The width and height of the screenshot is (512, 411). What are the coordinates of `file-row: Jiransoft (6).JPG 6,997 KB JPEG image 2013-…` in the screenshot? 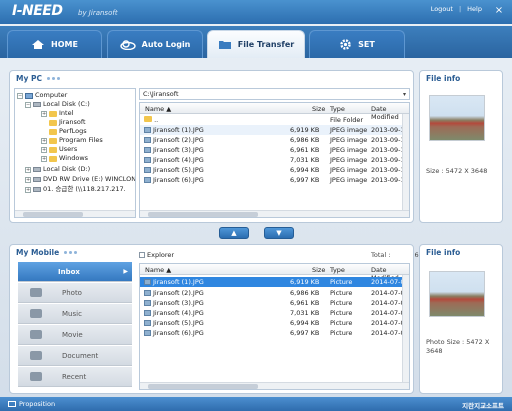 It's located at (274, 180).